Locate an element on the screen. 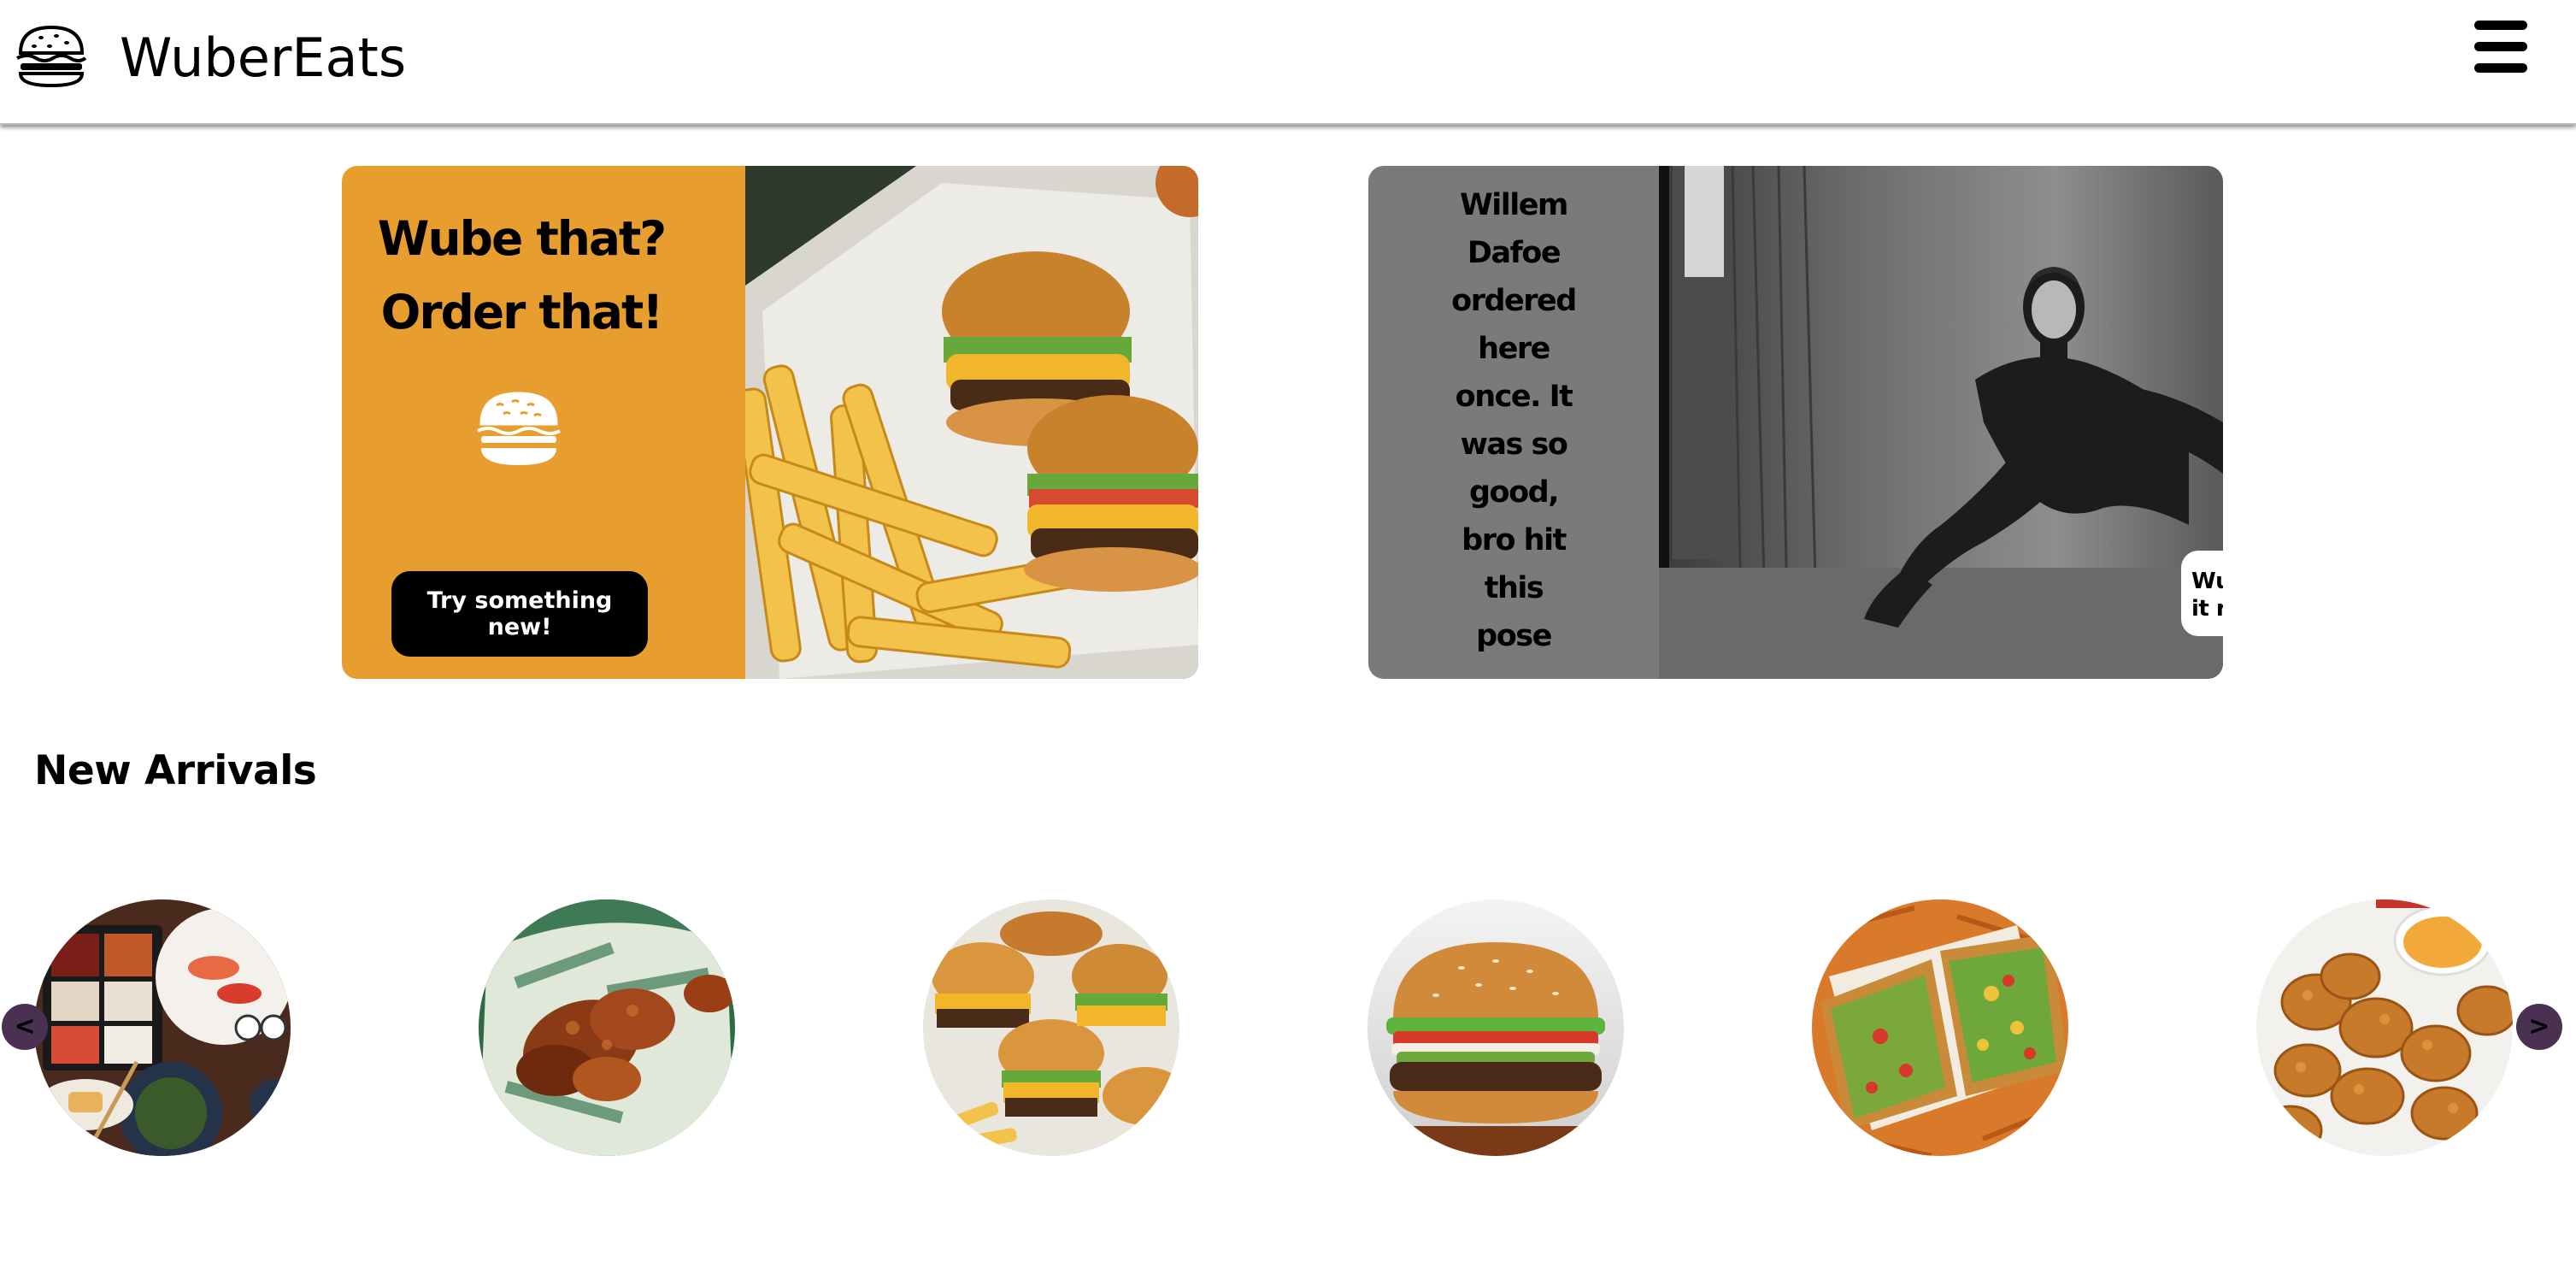  carousel-next-button: > is located at coordinates (2539, 1027).